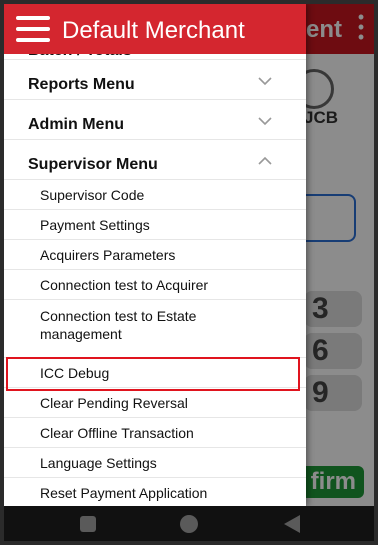 The image size is (378, 545). I want to click on menu-item-language-settings: Language Settings, so click(155, 463).